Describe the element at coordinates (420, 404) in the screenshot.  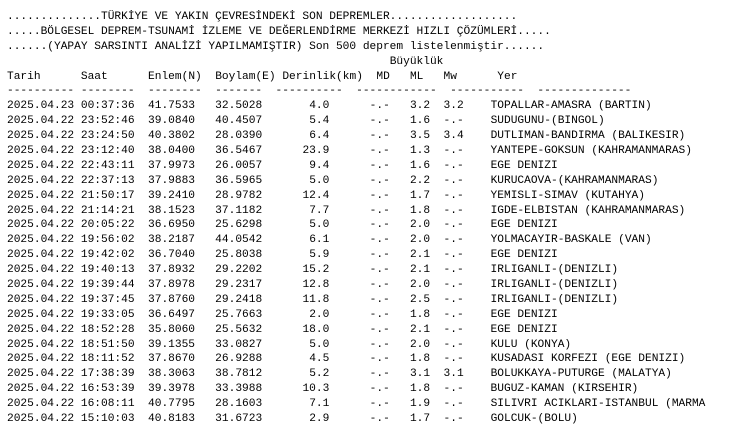
I see `row-ml: 1.9` at that location.